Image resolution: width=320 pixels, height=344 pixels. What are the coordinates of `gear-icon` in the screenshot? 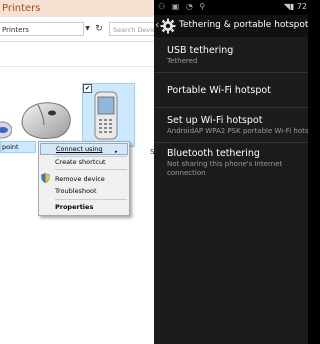 It's located at (168, 26).